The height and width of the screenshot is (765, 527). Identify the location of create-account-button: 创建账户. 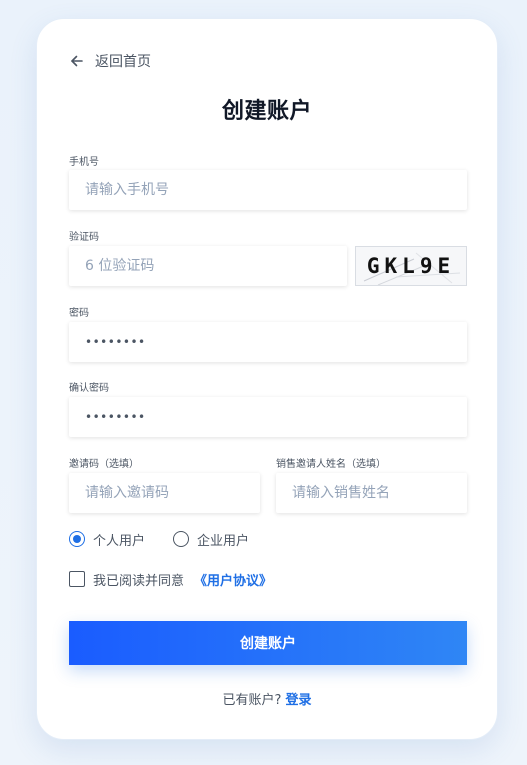
(268, 643).